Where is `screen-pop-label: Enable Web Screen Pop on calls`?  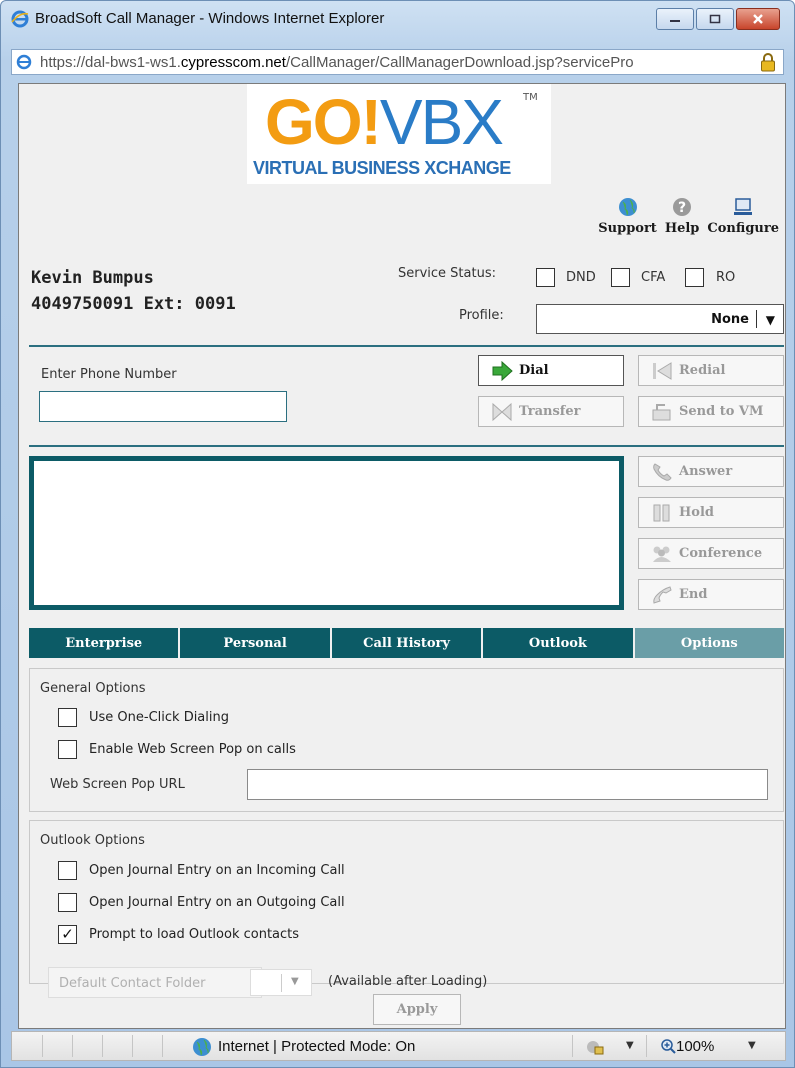 screen-pop-label: Enable Web Screen Pop on calls is located at coordinates (192, 749).